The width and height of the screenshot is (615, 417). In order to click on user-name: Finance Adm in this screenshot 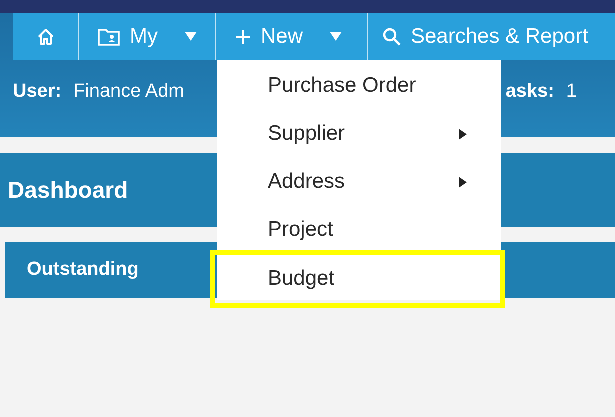, I will do `click(129, 92)`.